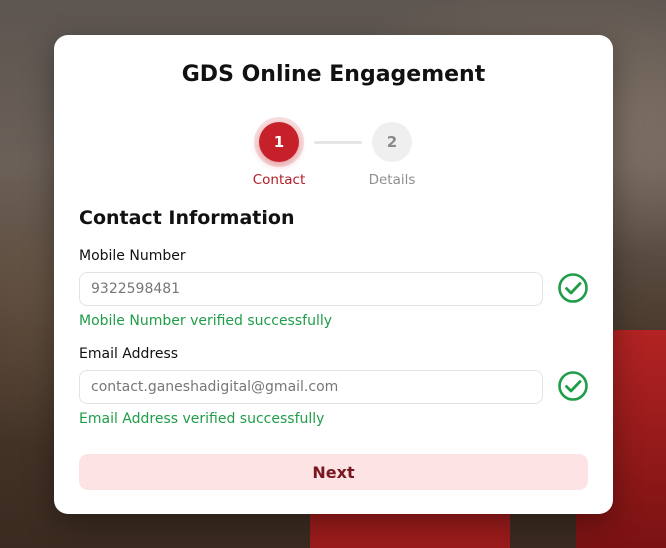 The height and width of the screenshot is (548, 666). I want to click on step-1-indicator: 1, so click(279, 142).